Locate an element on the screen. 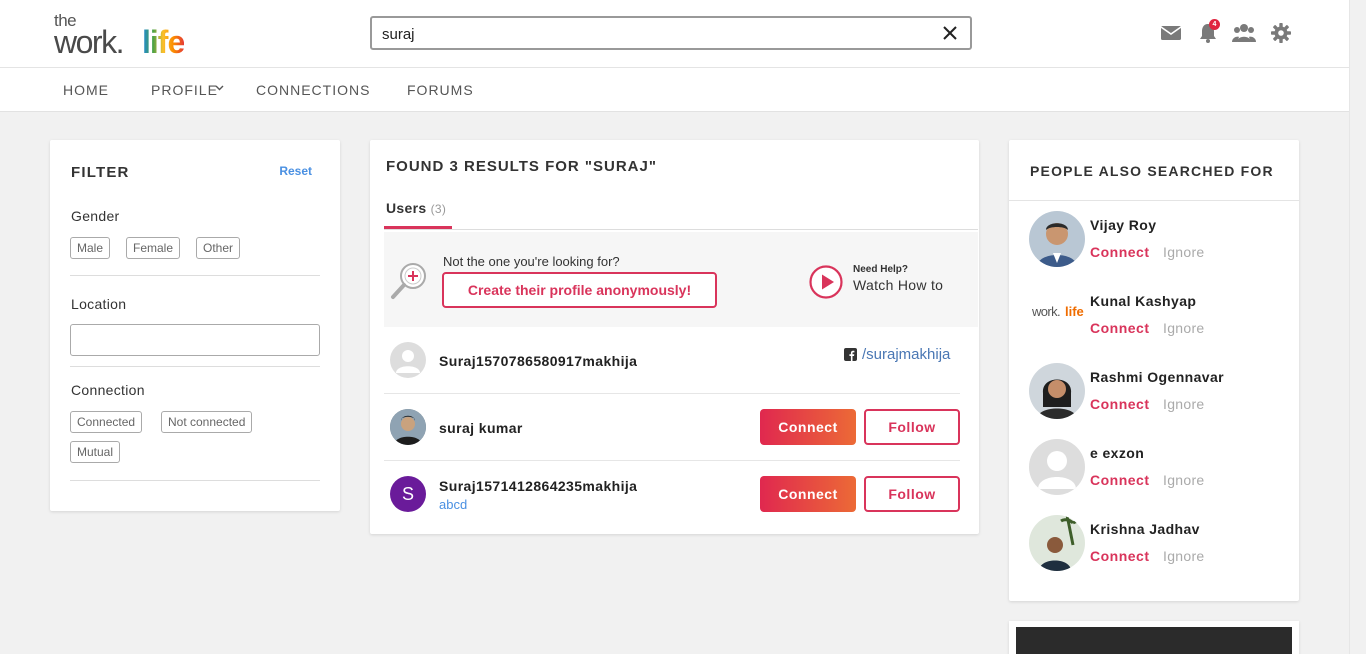  nav-divider is located at coordinates (674, 67).